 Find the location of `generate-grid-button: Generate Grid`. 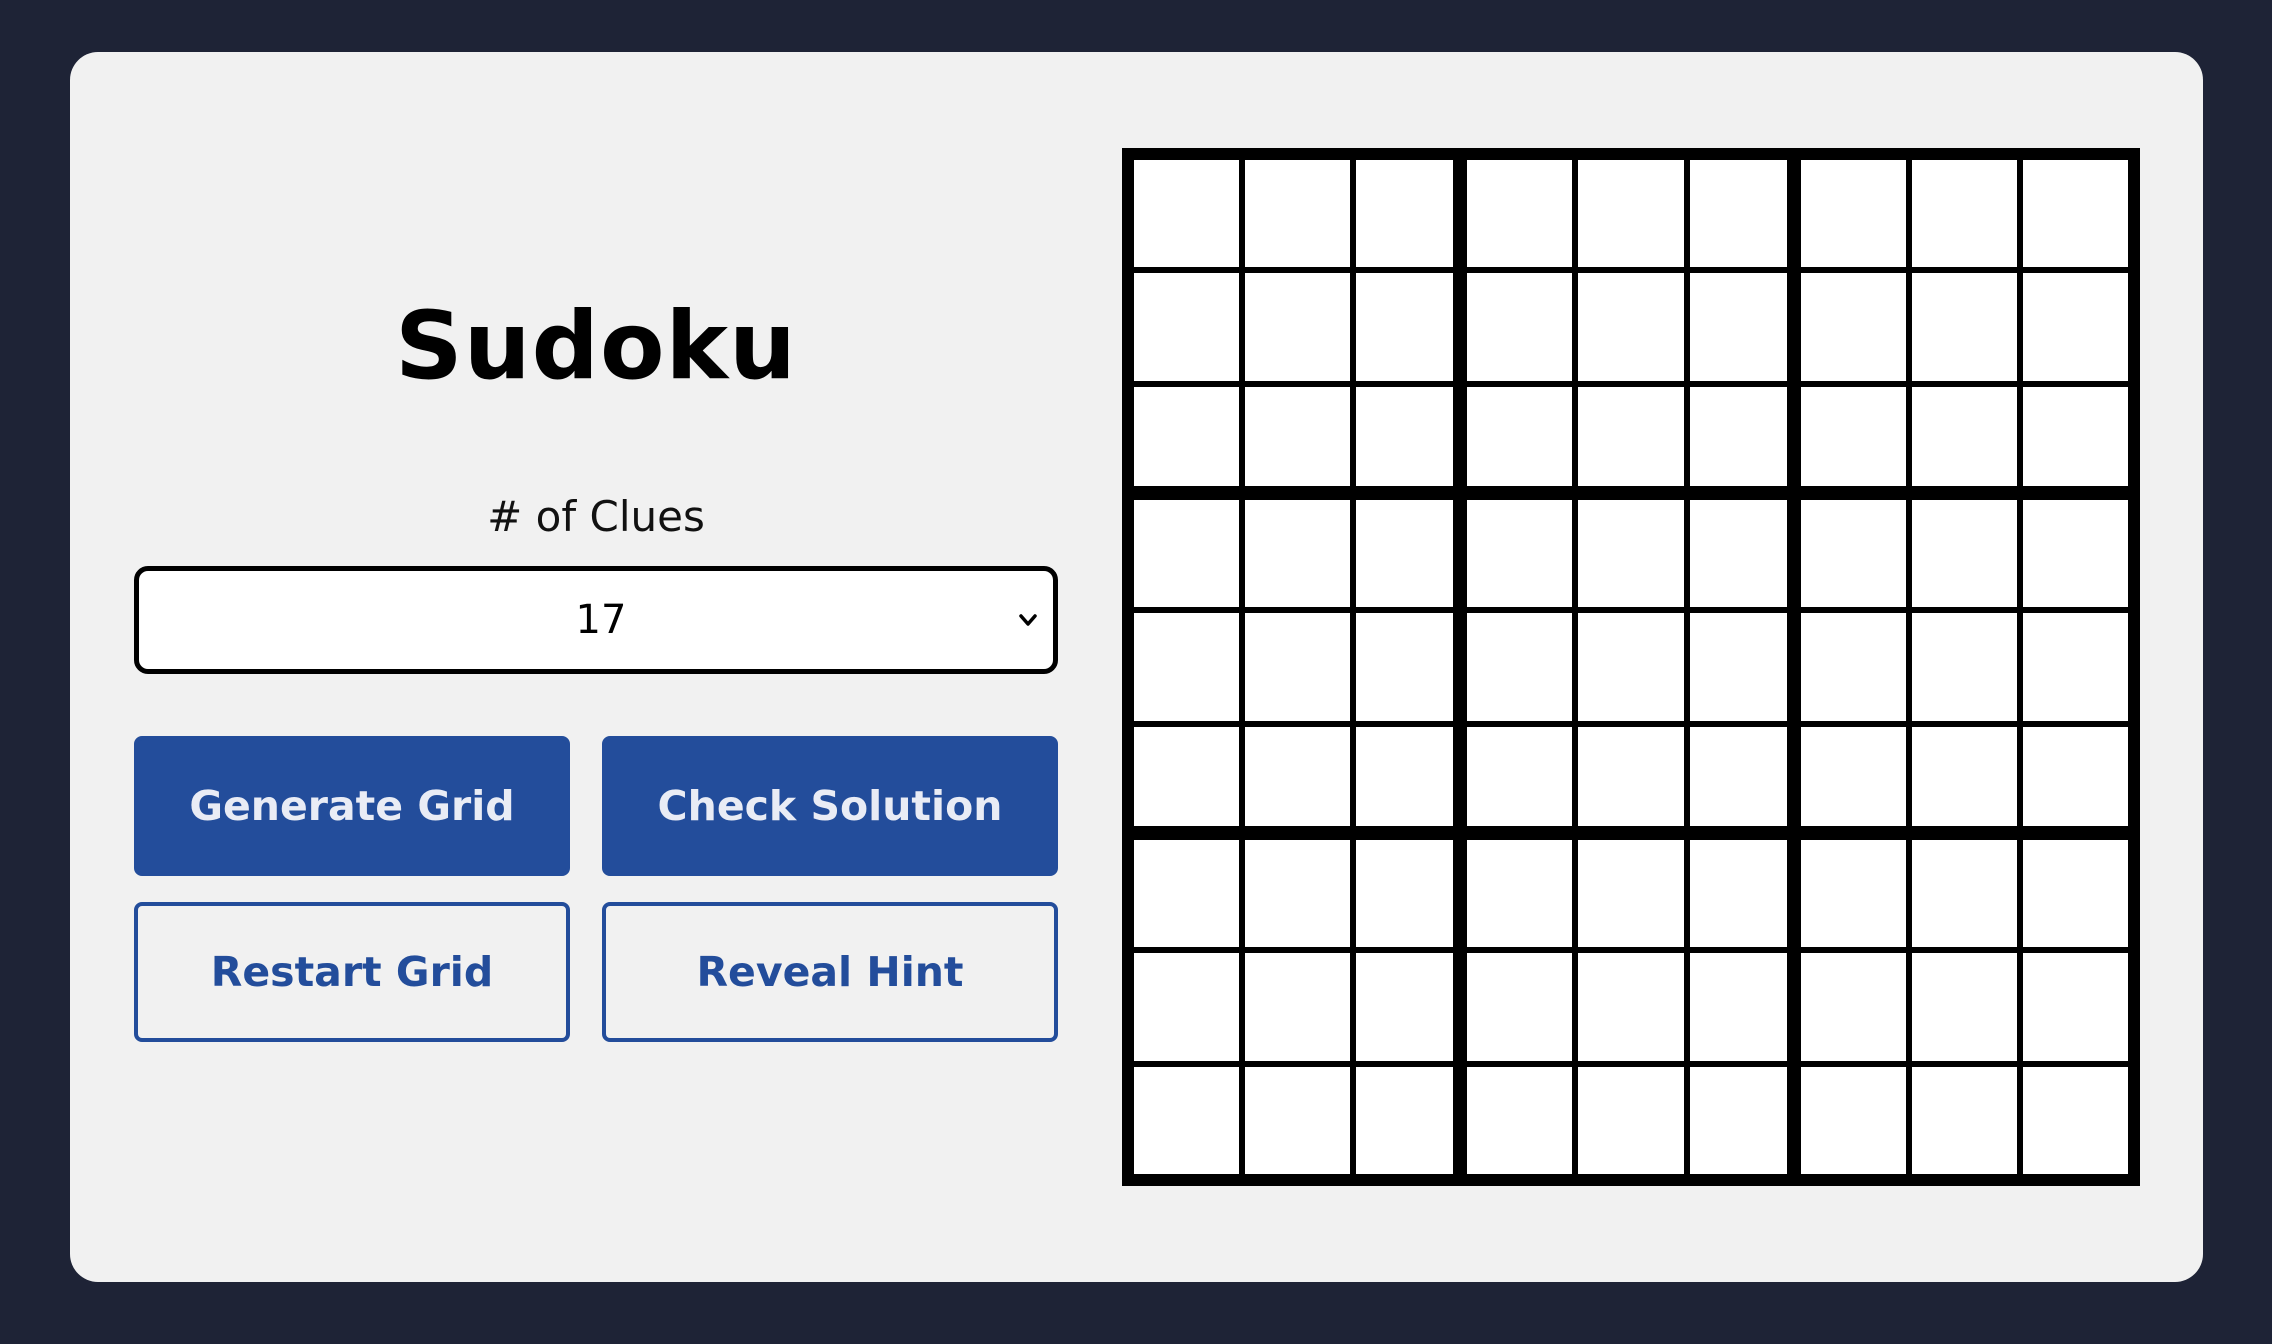

generate-grid-button: Generate Grid is located at coordinates (352, 806).